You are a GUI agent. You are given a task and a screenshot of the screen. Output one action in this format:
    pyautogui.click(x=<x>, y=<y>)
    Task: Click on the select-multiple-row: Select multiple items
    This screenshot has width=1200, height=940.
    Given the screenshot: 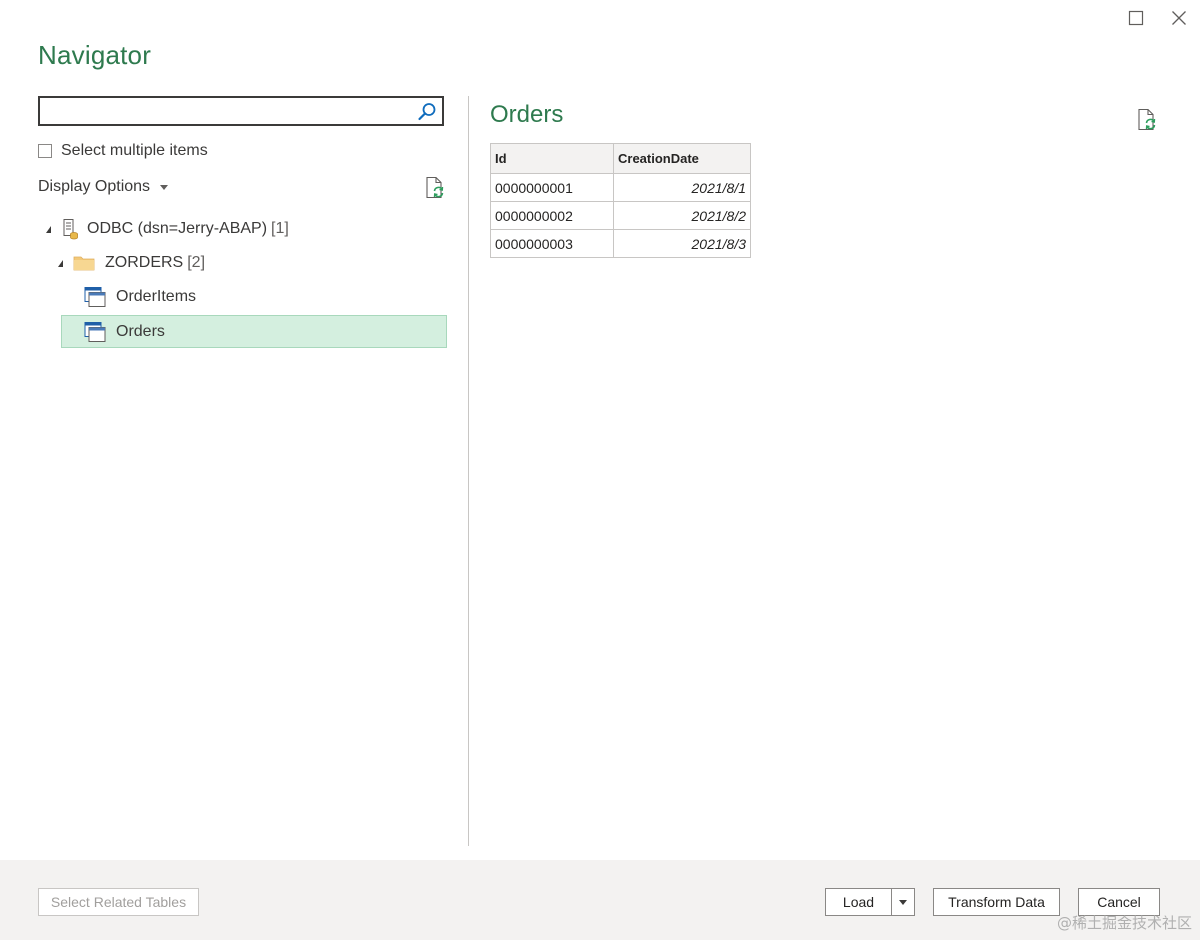 What is the action you would take?
    pyautogui.click(x=123, y=151)
    